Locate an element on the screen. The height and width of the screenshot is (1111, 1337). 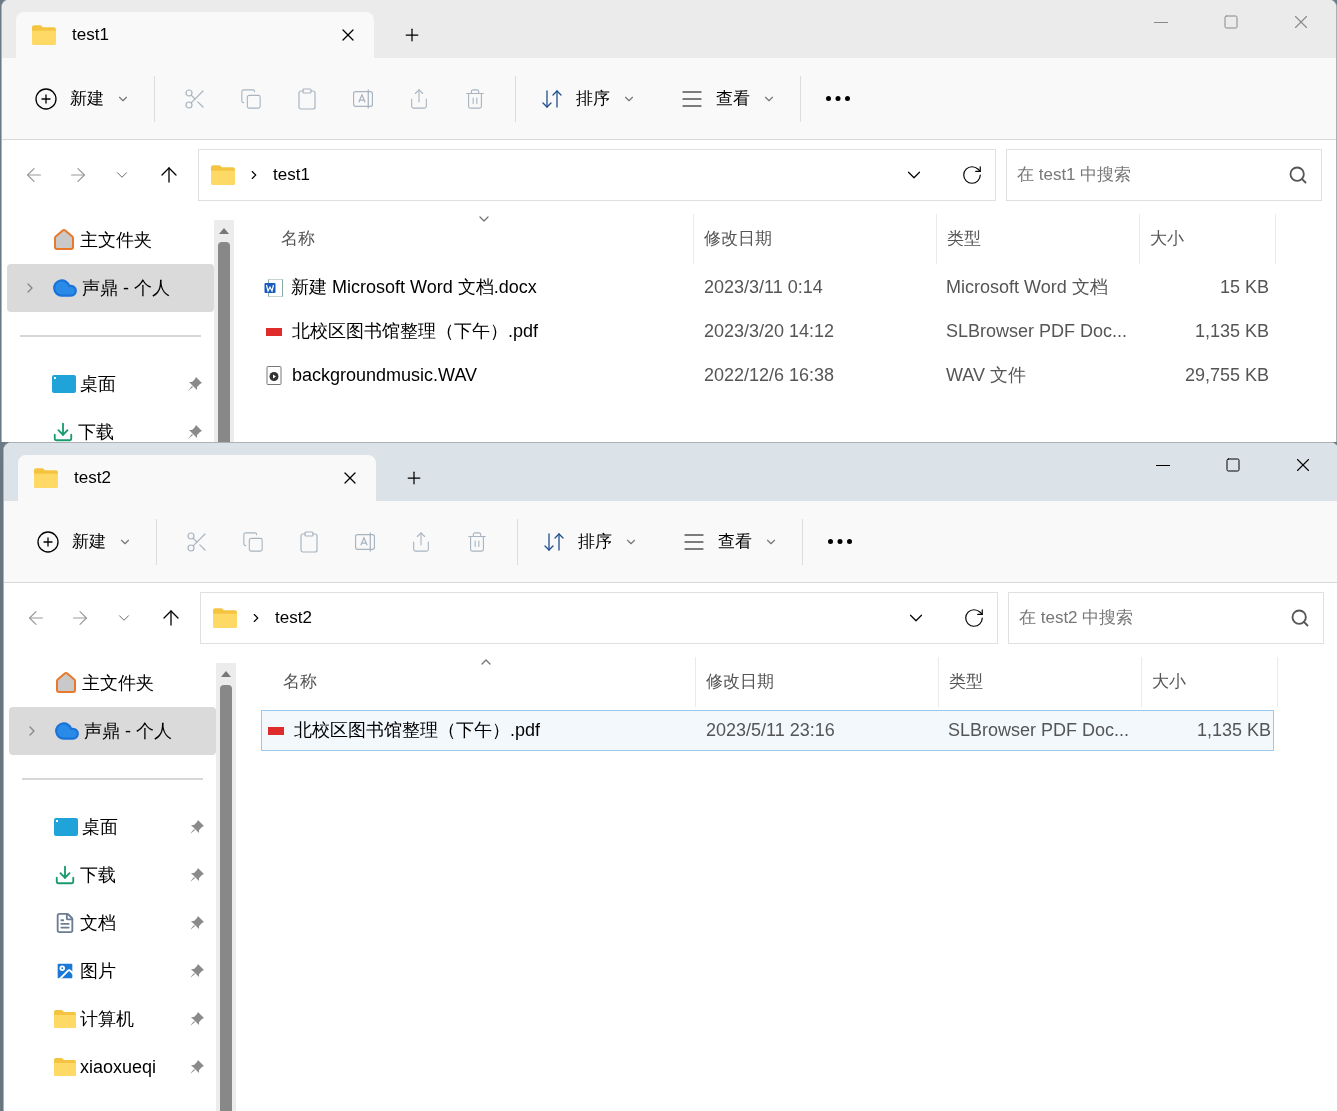
file-row: backgroundmusic.WAV 2022/12/6 16:38 WAV 文件 29,755 KB is located at coordinates (765, 375).